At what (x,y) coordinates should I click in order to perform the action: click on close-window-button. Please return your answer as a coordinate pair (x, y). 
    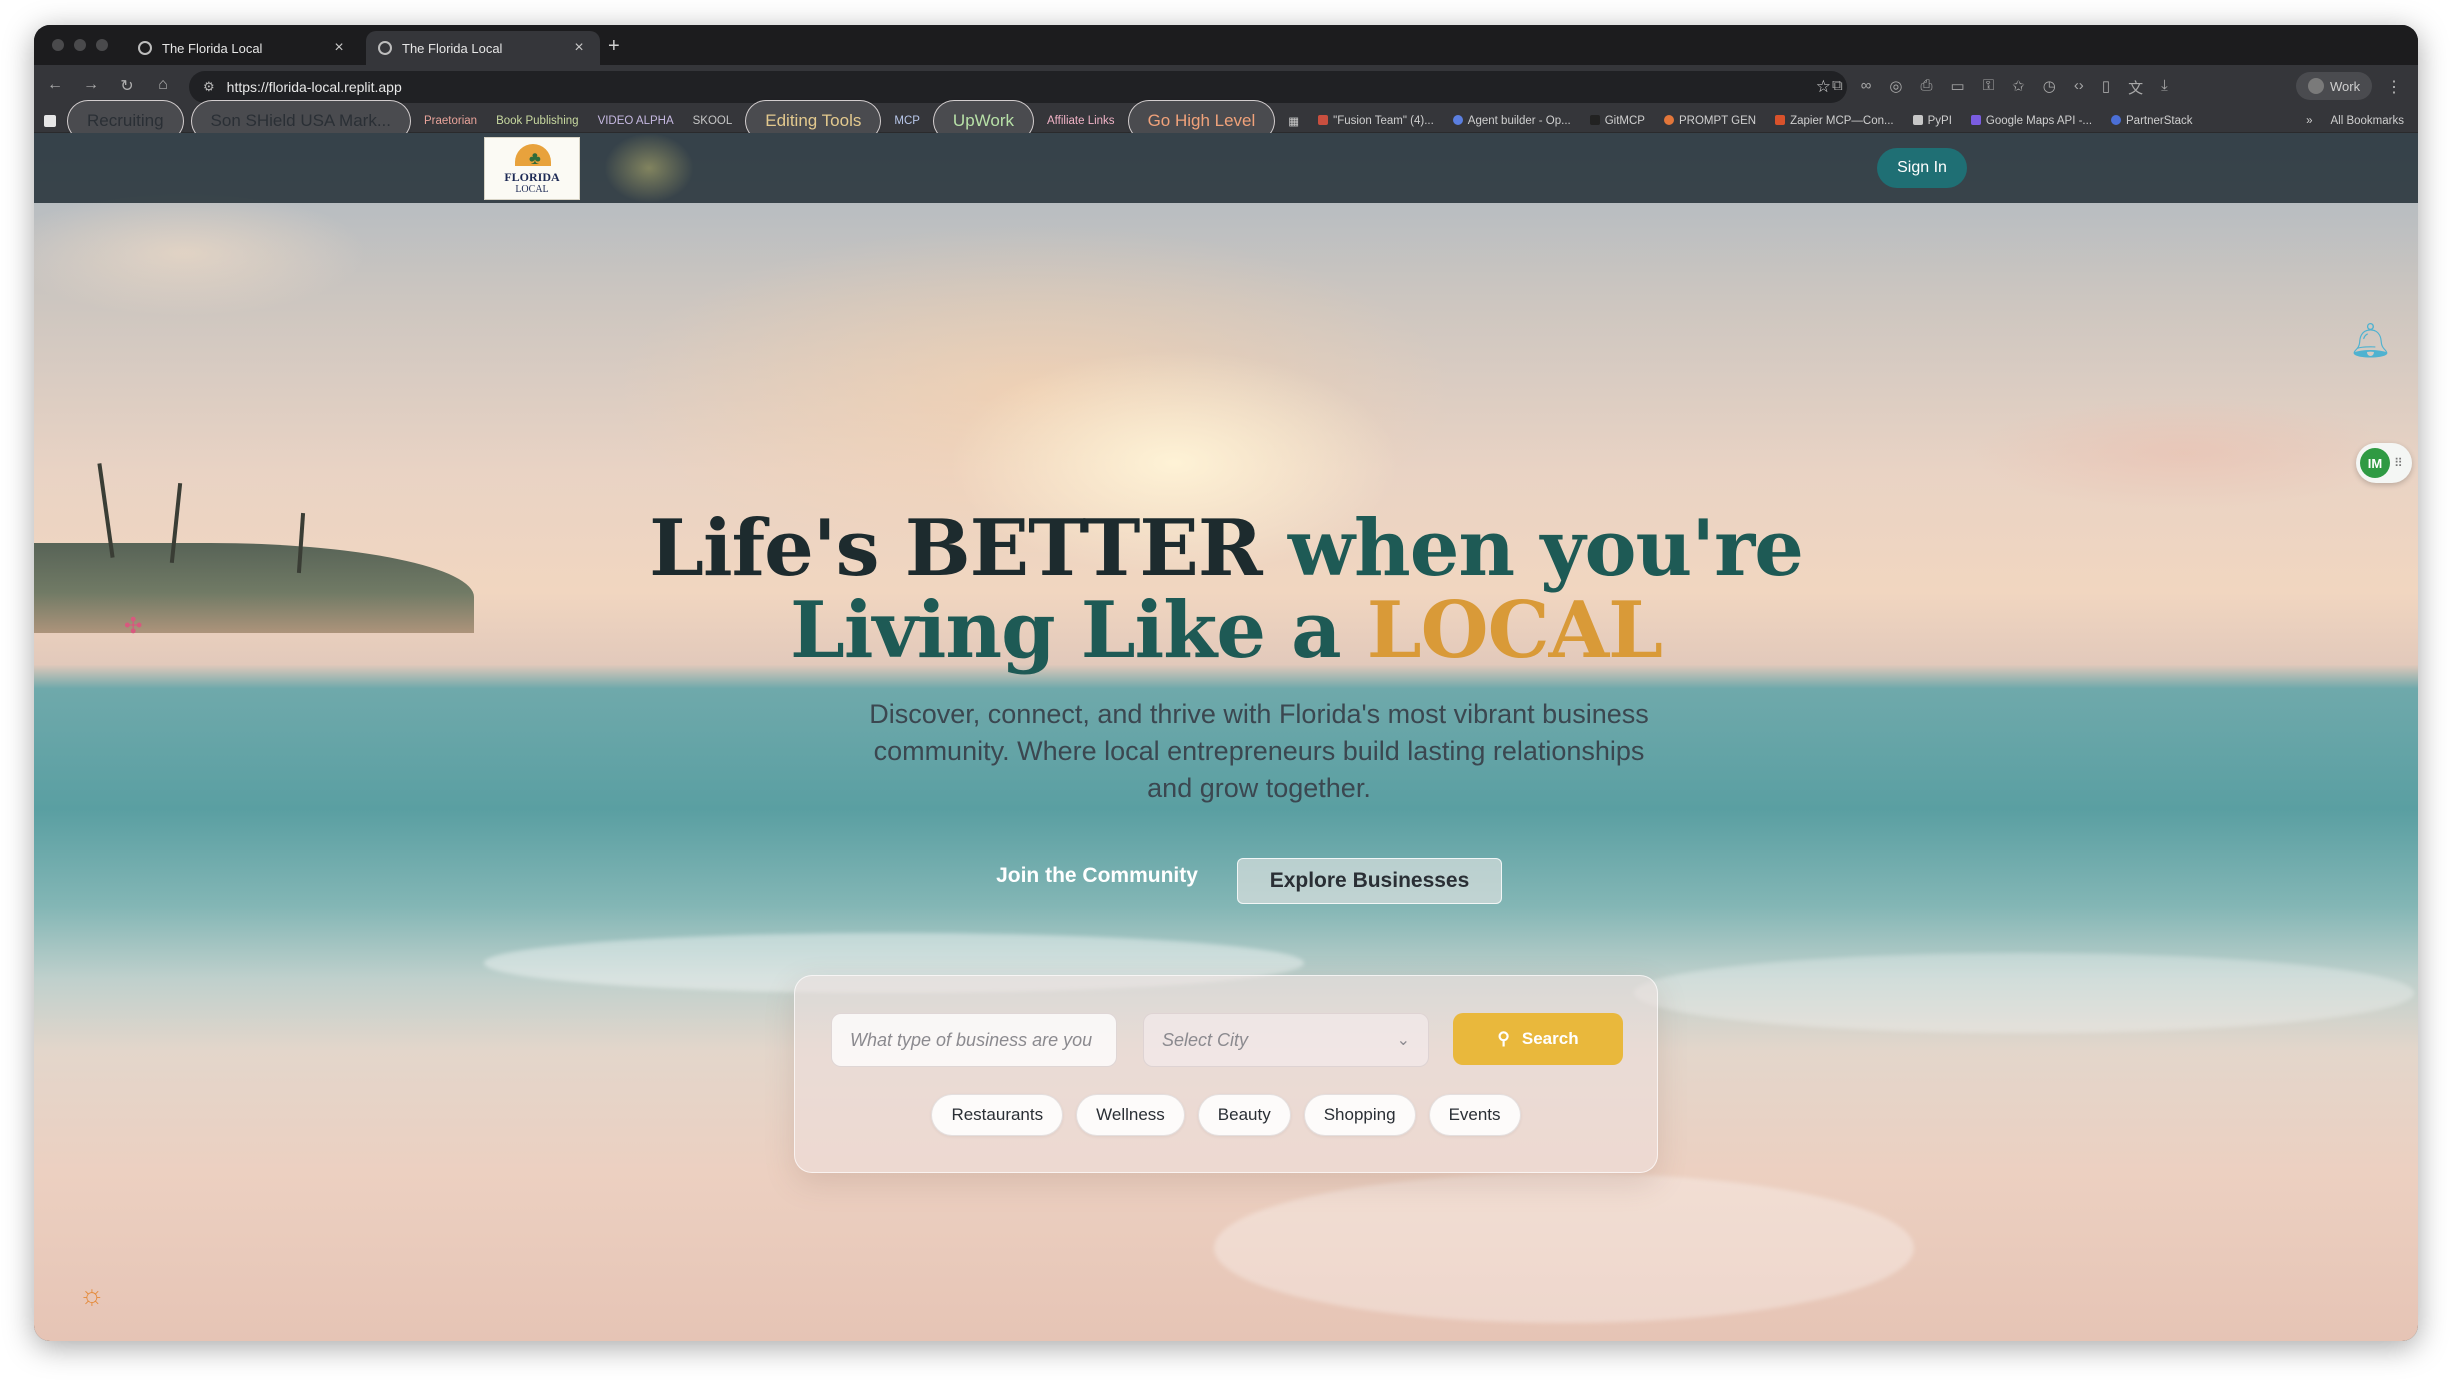
    Looking at the image, I should click on (58, 45).